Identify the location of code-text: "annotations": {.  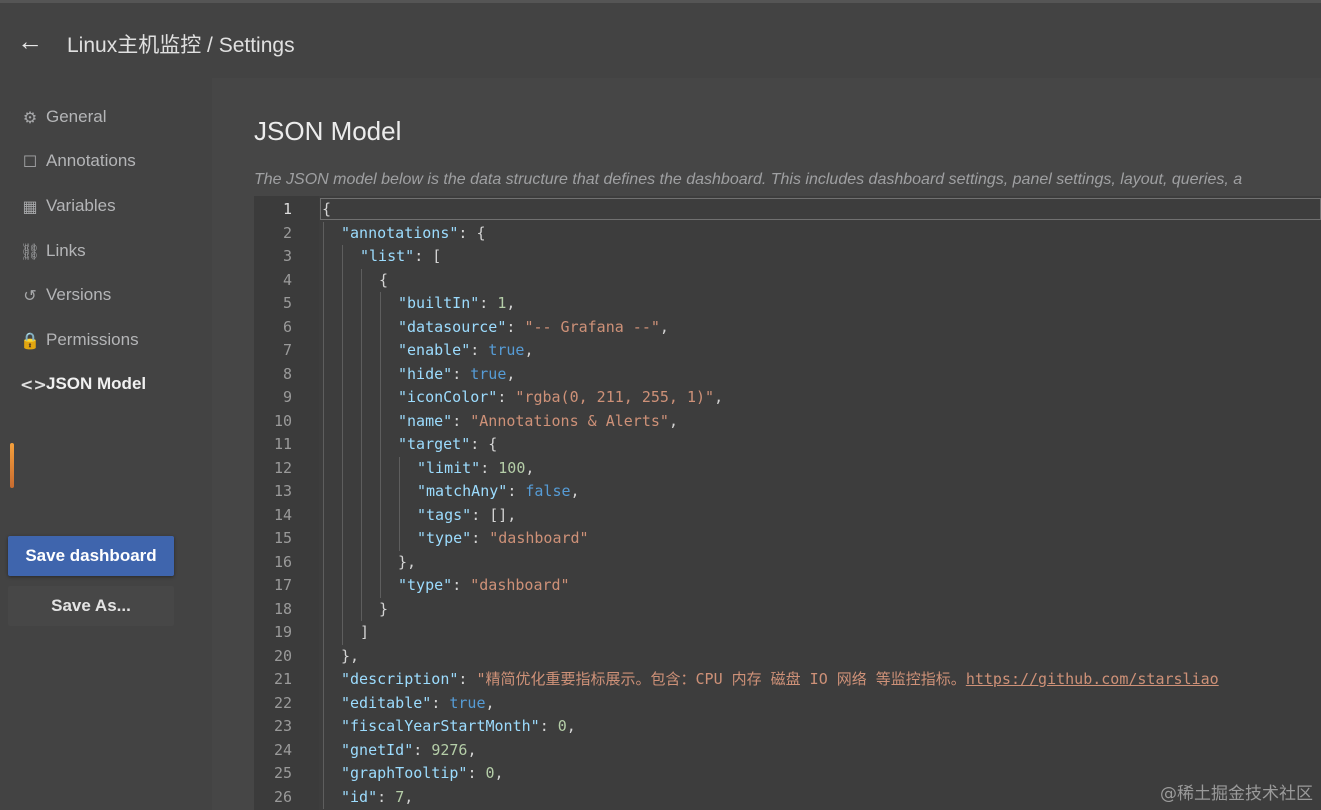
(413, 234).